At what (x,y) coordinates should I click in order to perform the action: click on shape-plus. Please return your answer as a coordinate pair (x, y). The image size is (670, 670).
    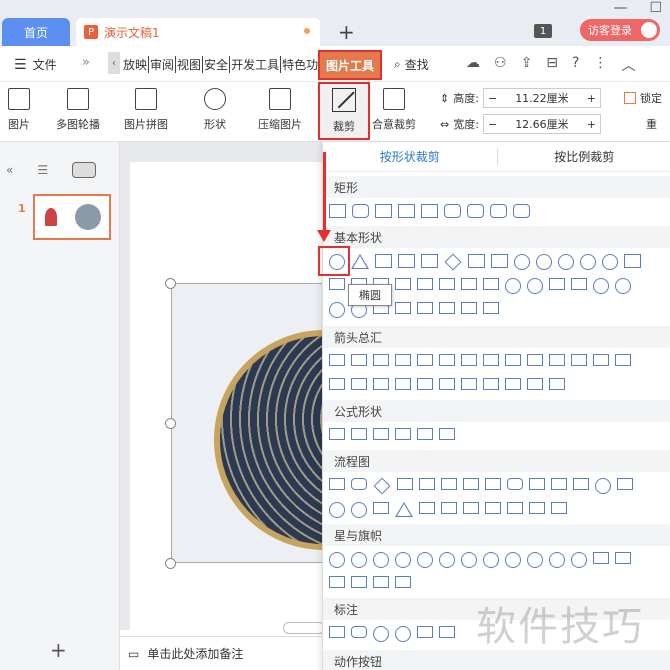
    Looking at the image, I should click on (403, 284).